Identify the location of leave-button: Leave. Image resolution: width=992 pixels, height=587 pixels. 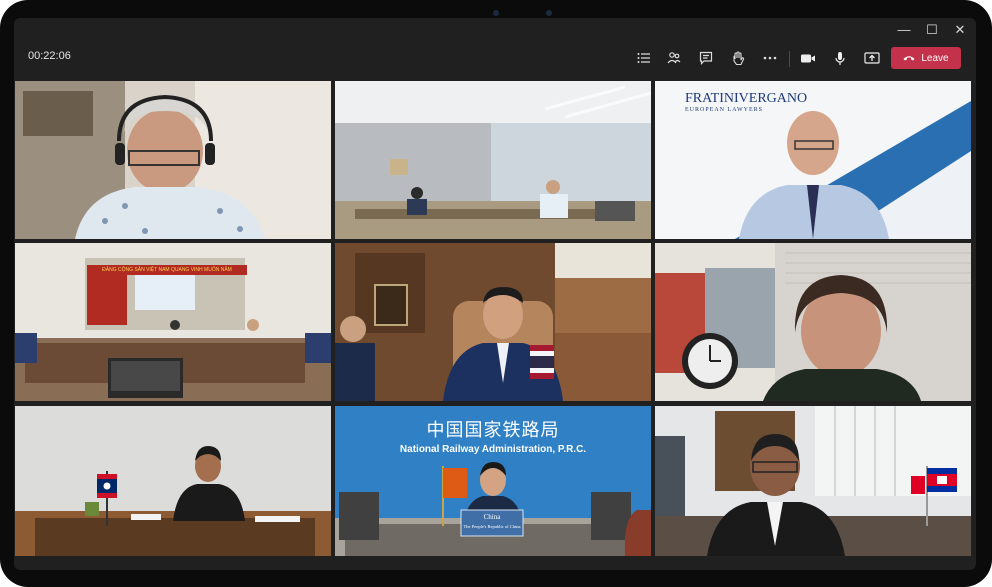
(926, 58).